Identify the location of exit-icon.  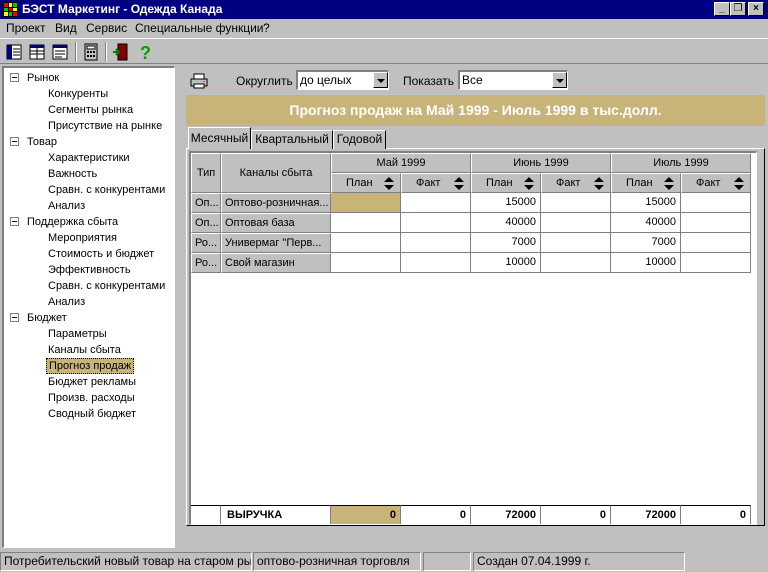
(121, 52).